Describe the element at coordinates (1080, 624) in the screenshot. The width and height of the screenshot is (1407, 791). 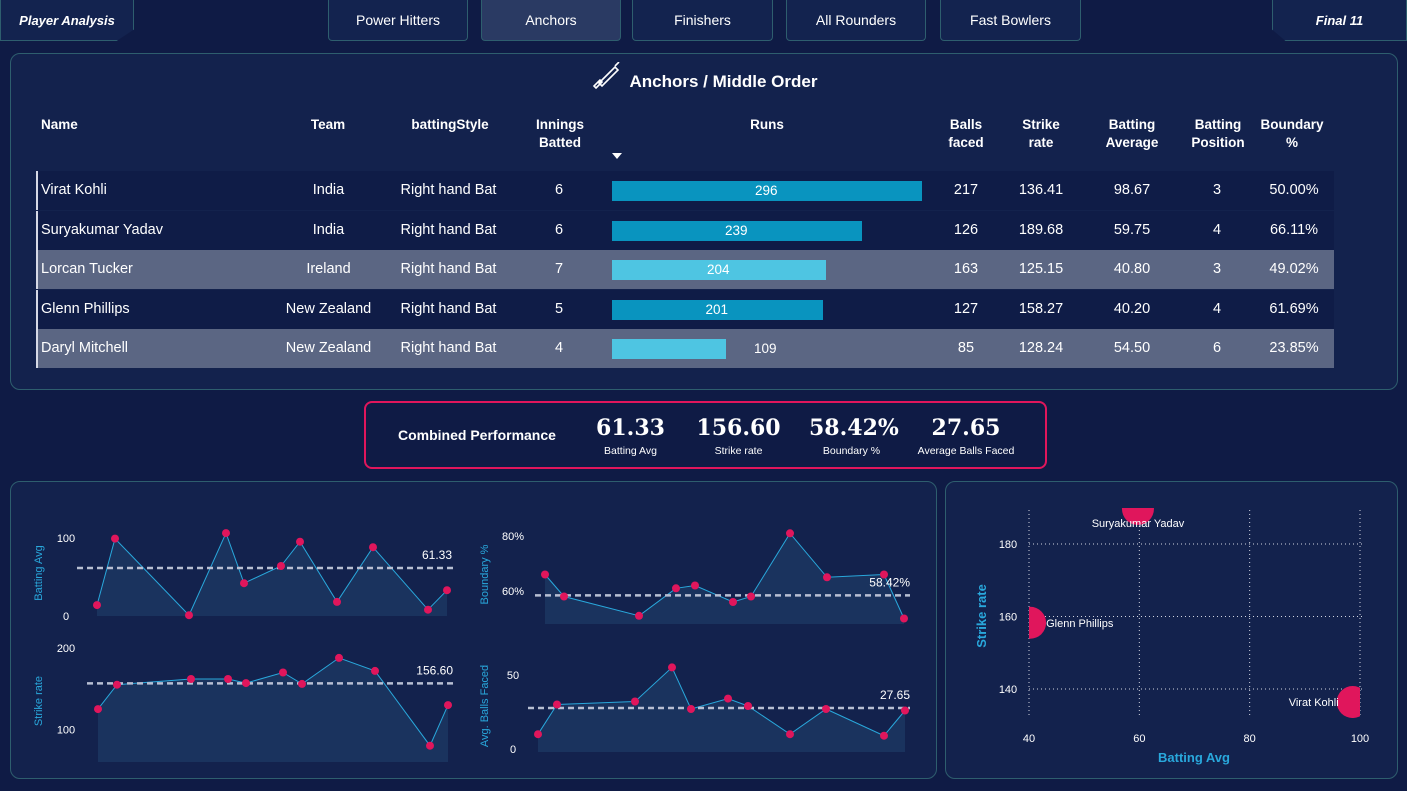
I see `scatter-point-label: Glenn Phillips` at that location.